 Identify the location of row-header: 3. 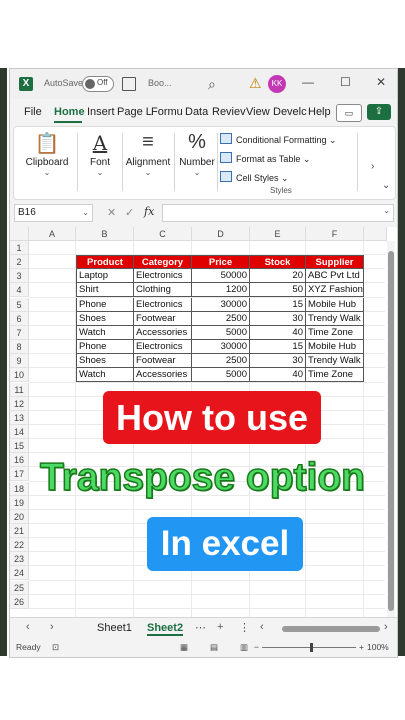
(19, 276).